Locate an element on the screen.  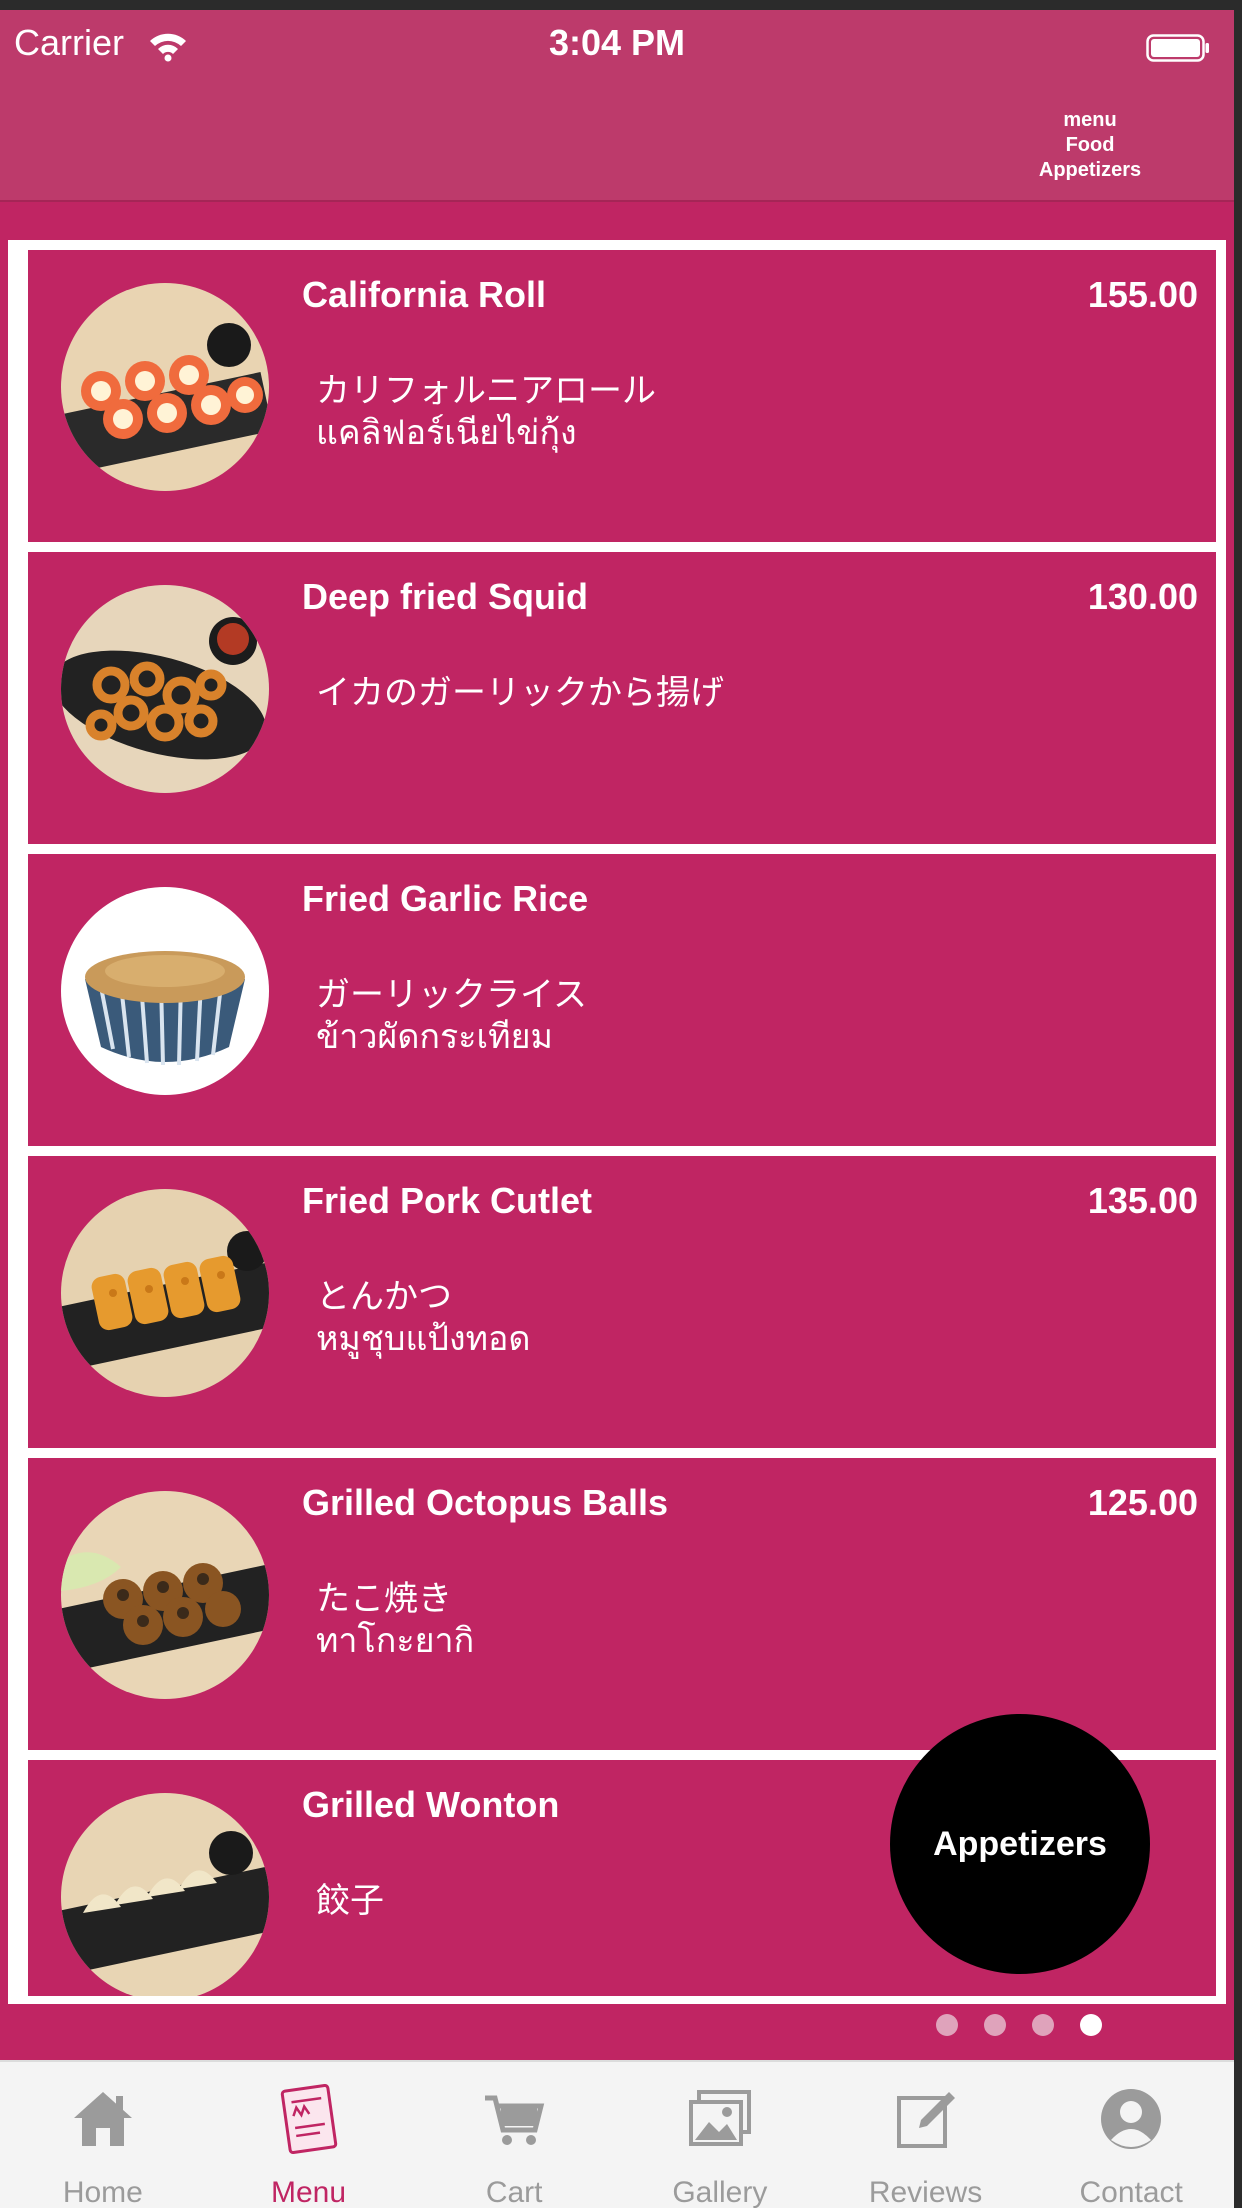
tab-label: Gallery is located at coordinates (720, 2192).